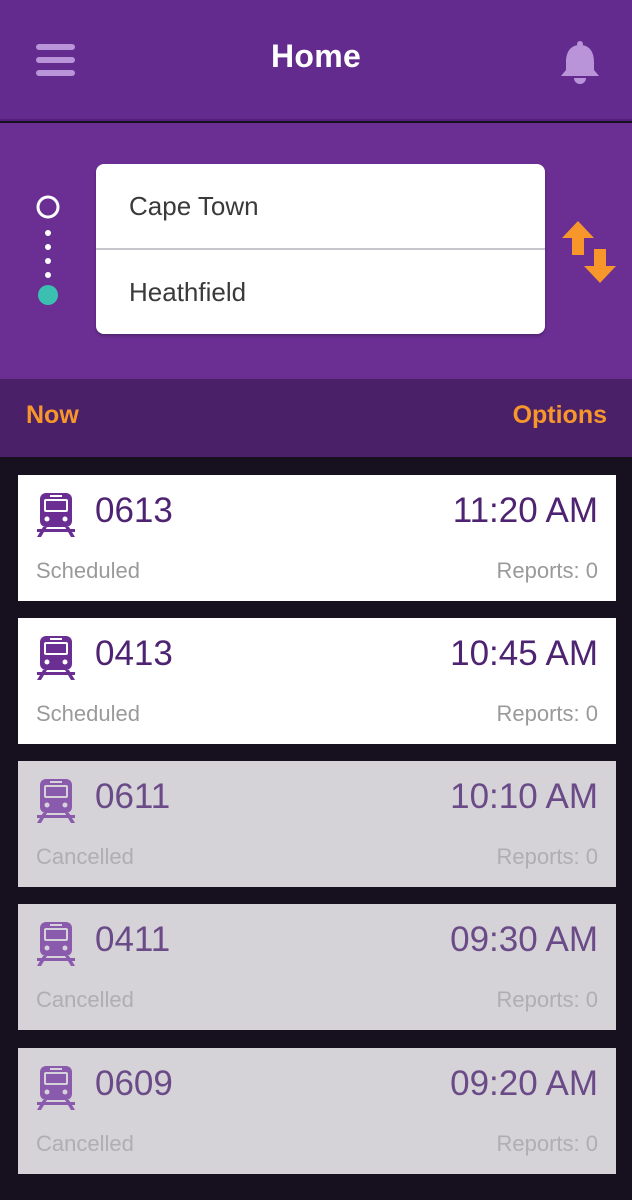  Describe the element at coordinates (52, 415) in the screenshot. I see `now-button: Now` at that location.